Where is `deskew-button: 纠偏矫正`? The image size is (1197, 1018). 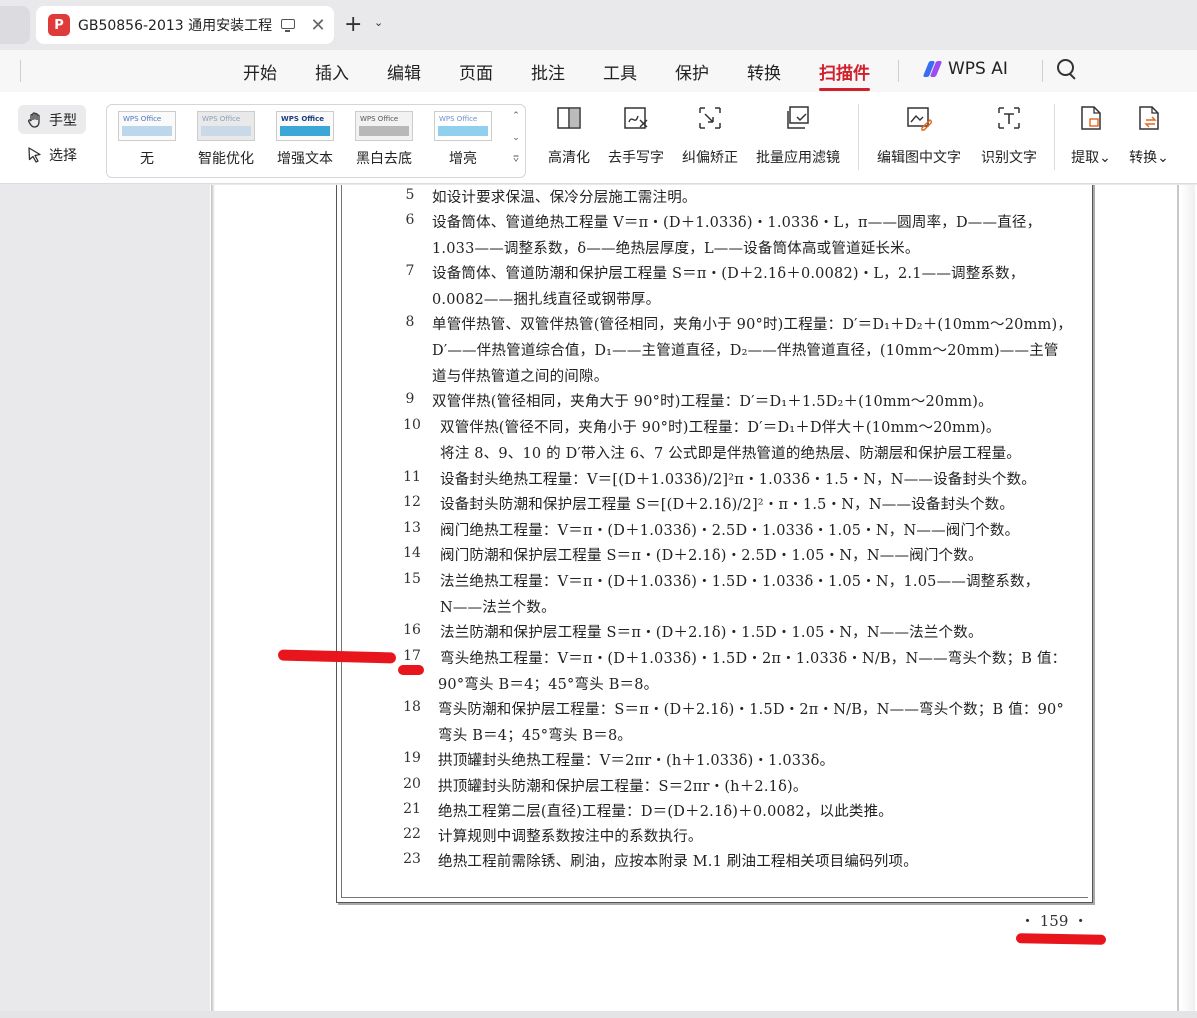 deskew-button: 纠偏矫正 is located at coordinates (710, 135).